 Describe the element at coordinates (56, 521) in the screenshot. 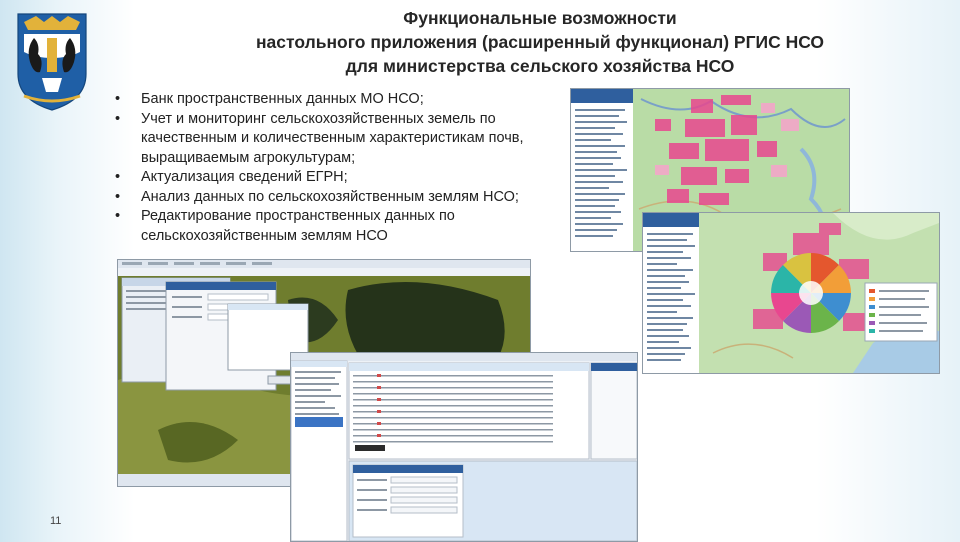

I see `page-number: 11` at that location.